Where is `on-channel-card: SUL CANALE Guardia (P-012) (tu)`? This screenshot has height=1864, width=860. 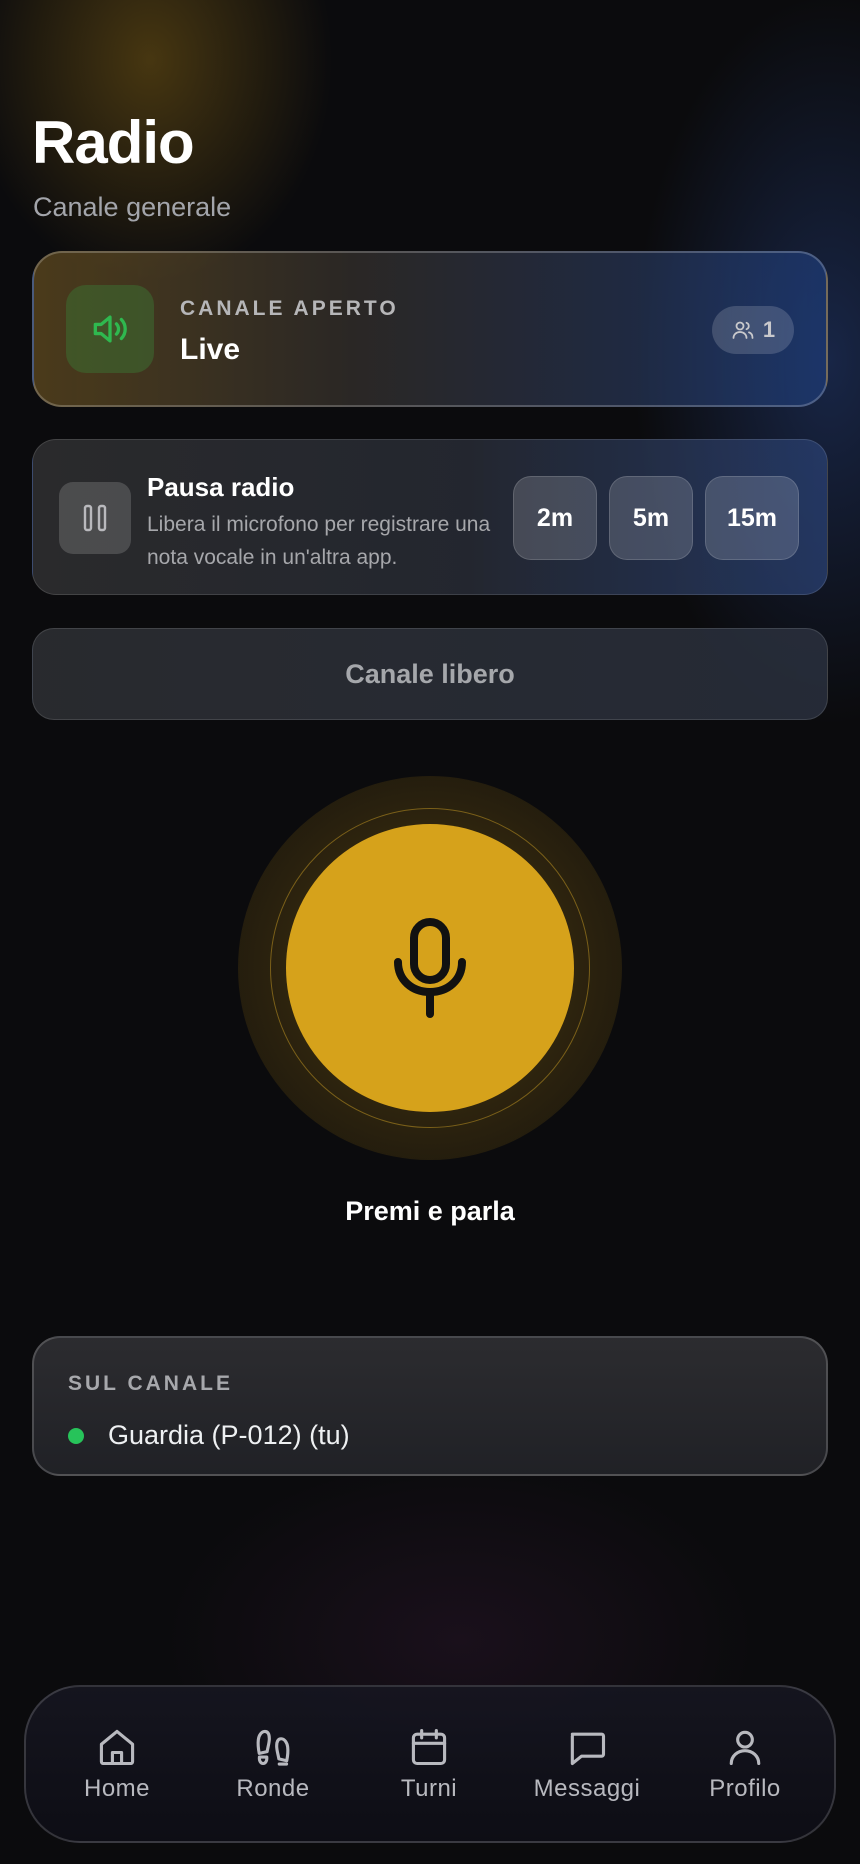 on-channel-card: SUL CANALE Guardia (P-012) (tu) is located at coordinates (430, 1406).